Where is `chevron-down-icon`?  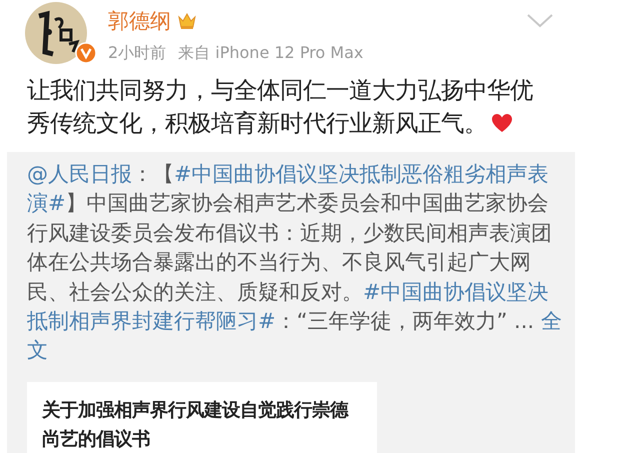
chevron-down-icon is located at coordinates (540, 21).